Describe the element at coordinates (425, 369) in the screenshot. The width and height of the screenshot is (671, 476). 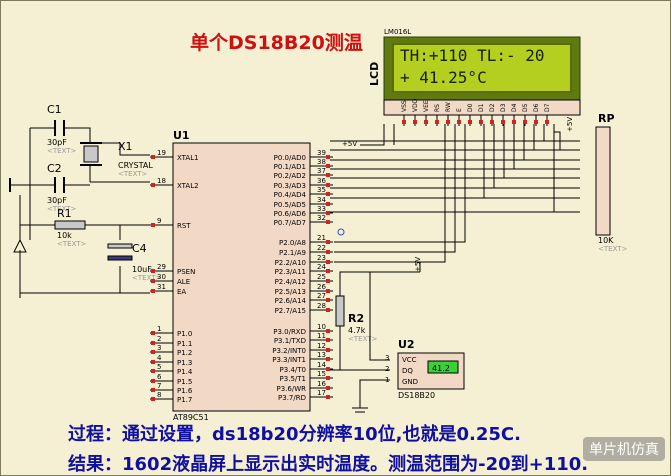
I see `sensor-u2: U2 DS18B20 VCC DQ GND 3 2 1 41.2` at that location.